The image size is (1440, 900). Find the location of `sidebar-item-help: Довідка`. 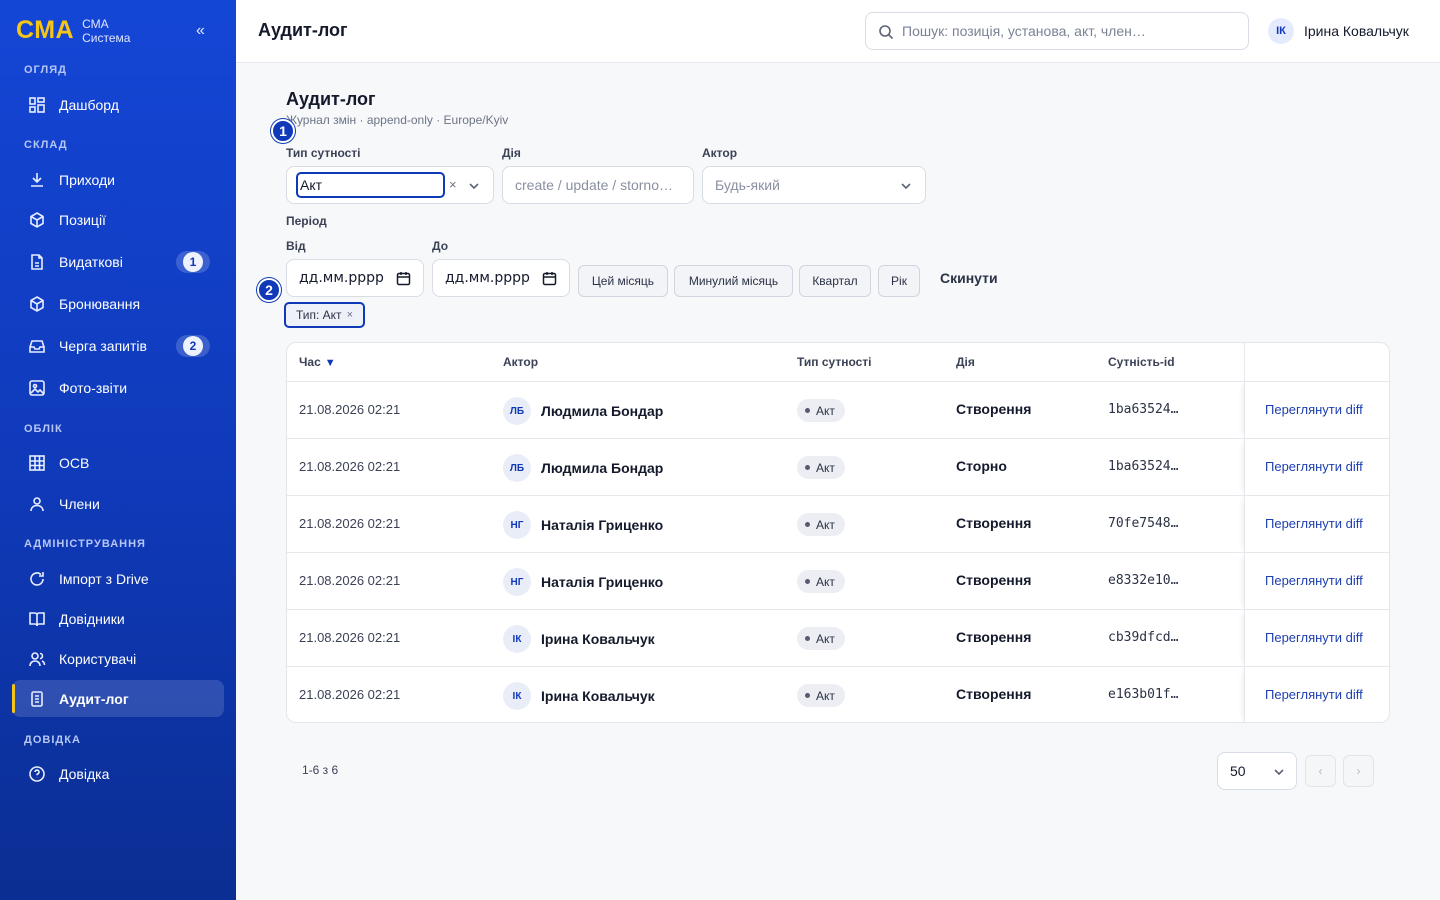

sidebar-item-help: Довідка is located at coordinates (118, 773).